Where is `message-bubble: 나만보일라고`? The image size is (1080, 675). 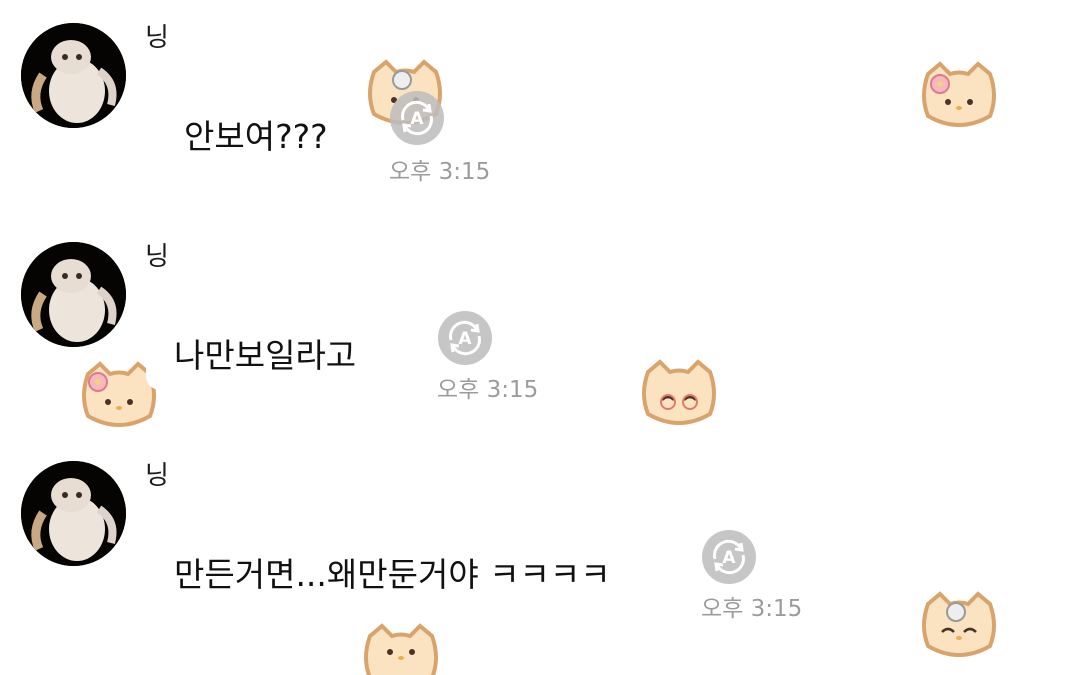
message-bubble: 나만보일라고 is located at coordinates (265, 357).